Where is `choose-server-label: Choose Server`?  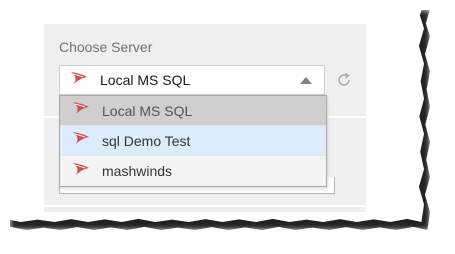
choose-server-label: Choose Server is located at coordinates (106, 47).